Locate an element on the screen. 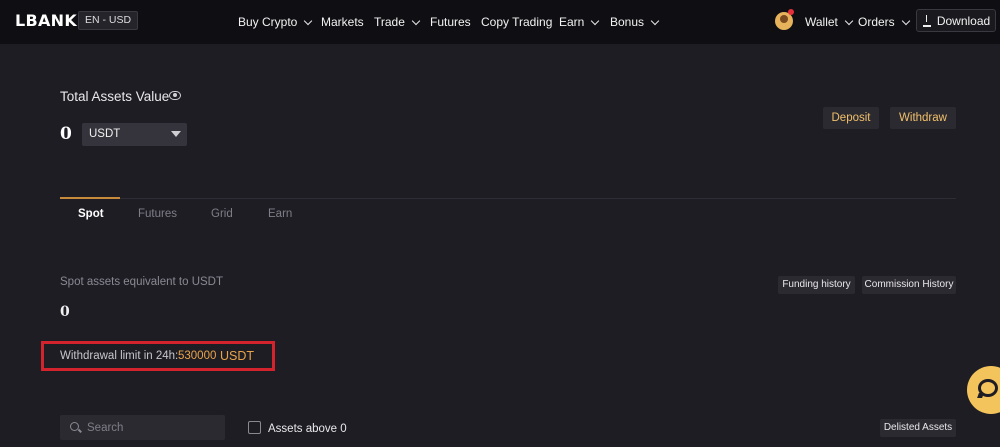 The height and width of the screenshot is (447, 1000). total-assets-title: Total Assets Value is located at coordinates (115, 96).